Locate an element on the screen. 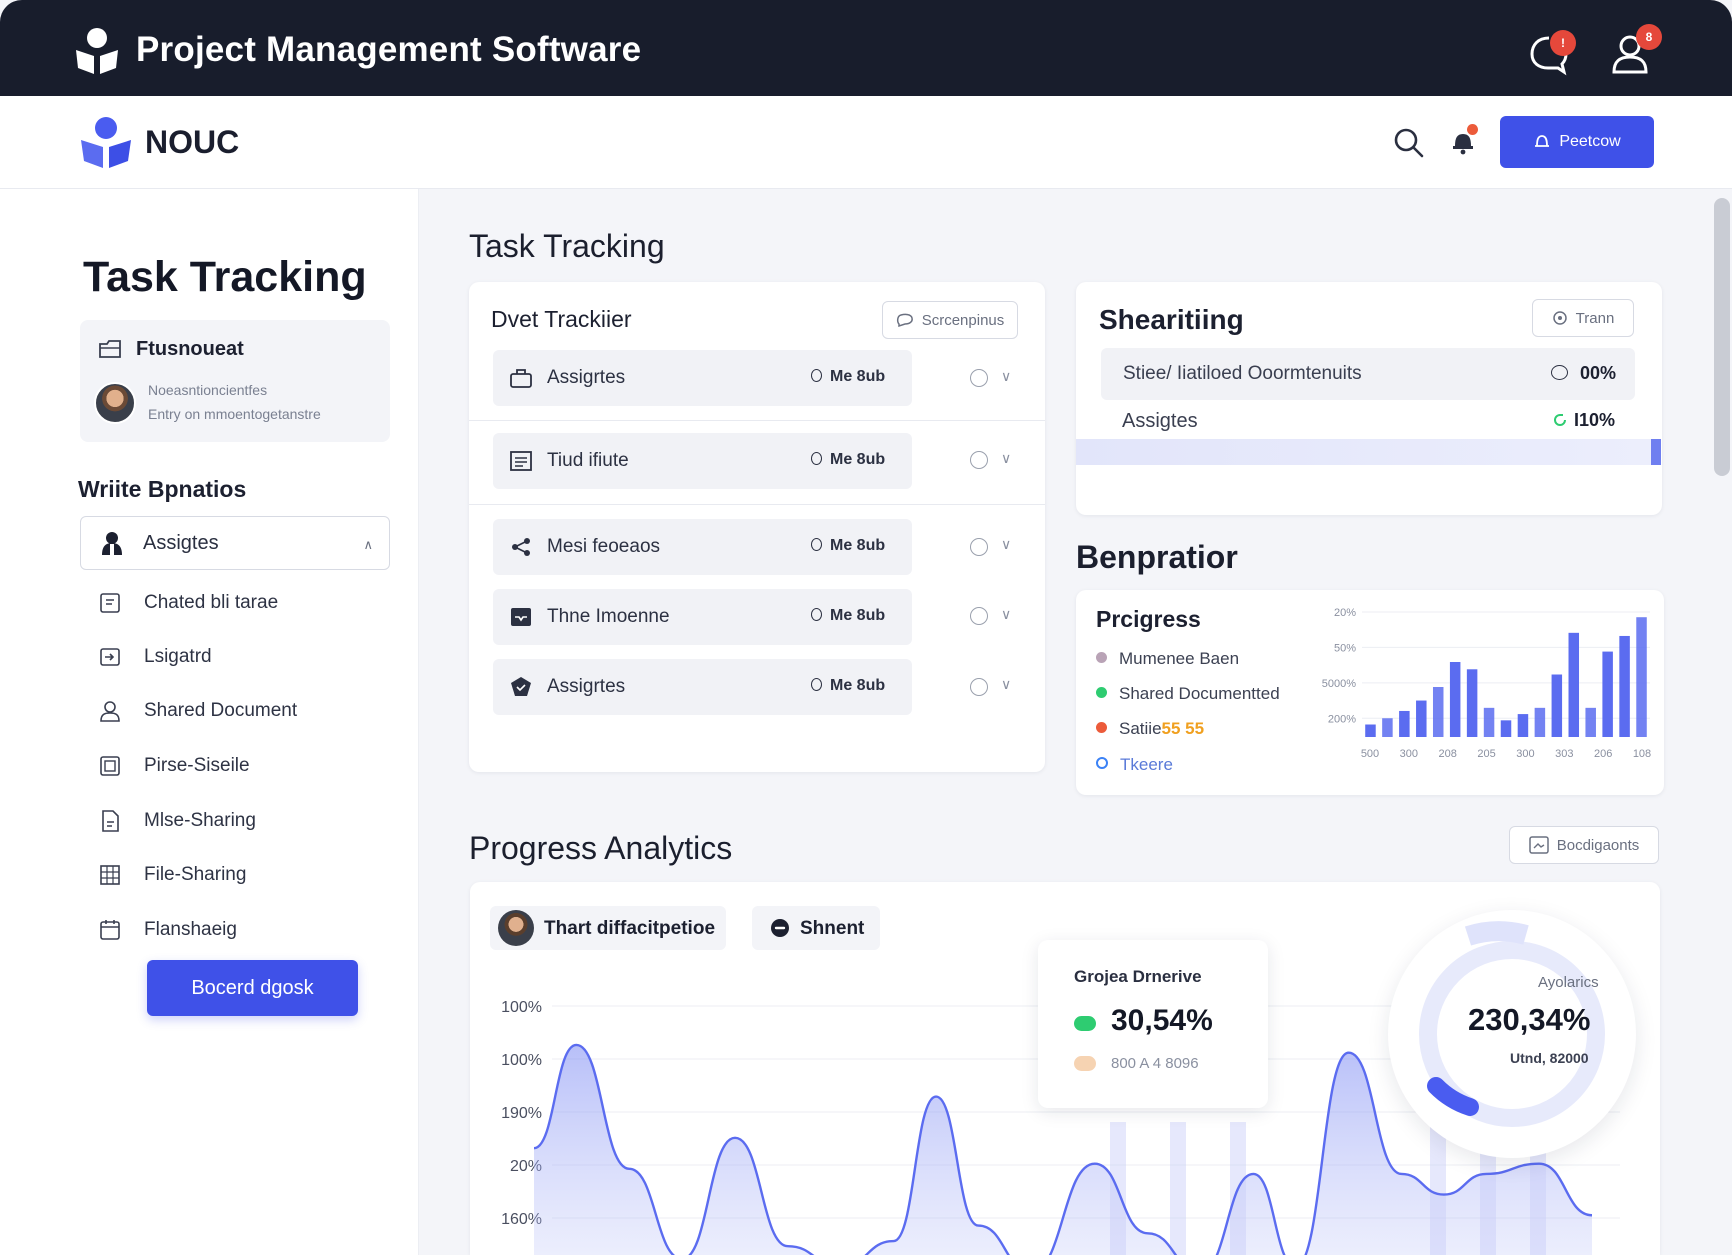  bar-x-tick-label: 208 is located at coordinates (1448, 754).